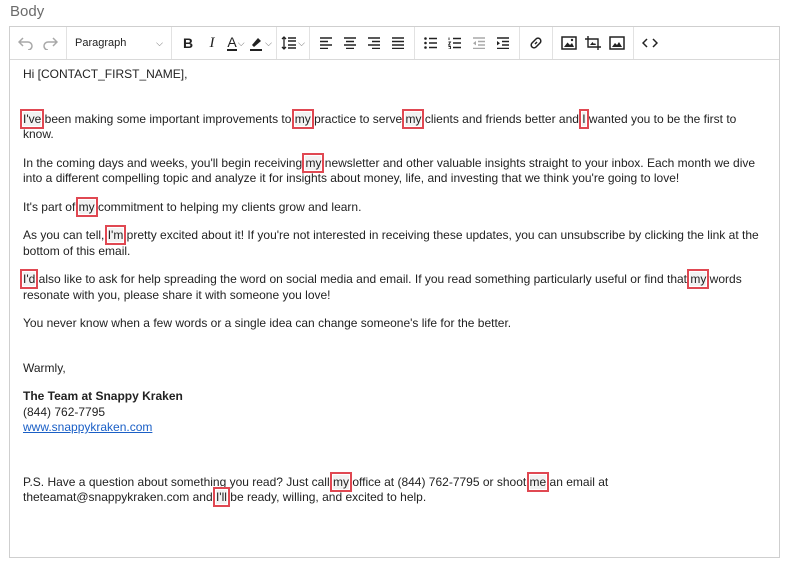 The height and width of the screenshot is (577, 798). I want to click on format-group: Paragraph ⌵, so click(119, 43).